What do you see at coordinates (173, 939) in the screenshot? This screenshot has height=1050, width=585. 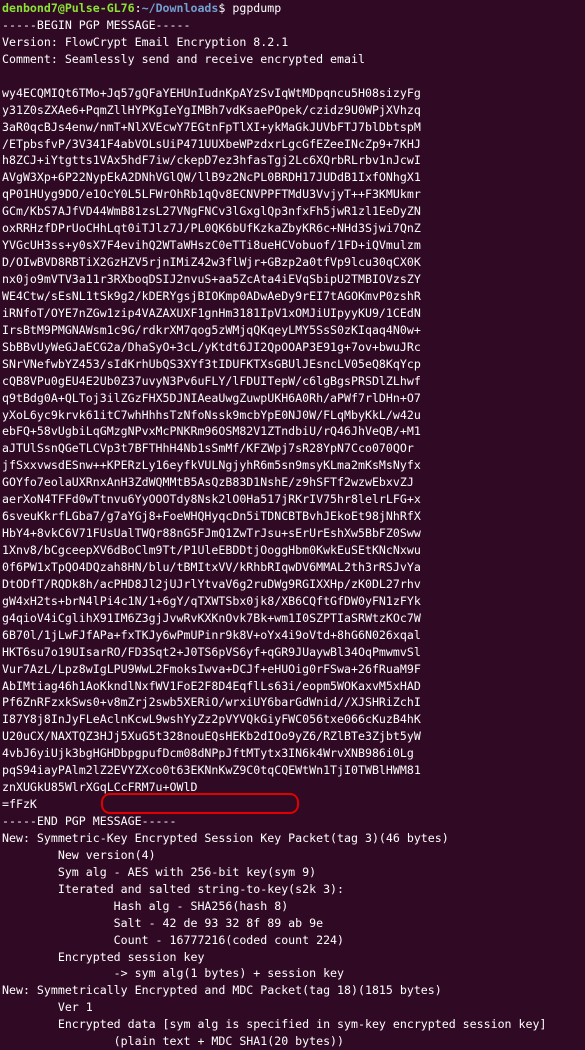 I see `output-line: Count - 16777216(coded count 224)` at bounding box center [173, 939].